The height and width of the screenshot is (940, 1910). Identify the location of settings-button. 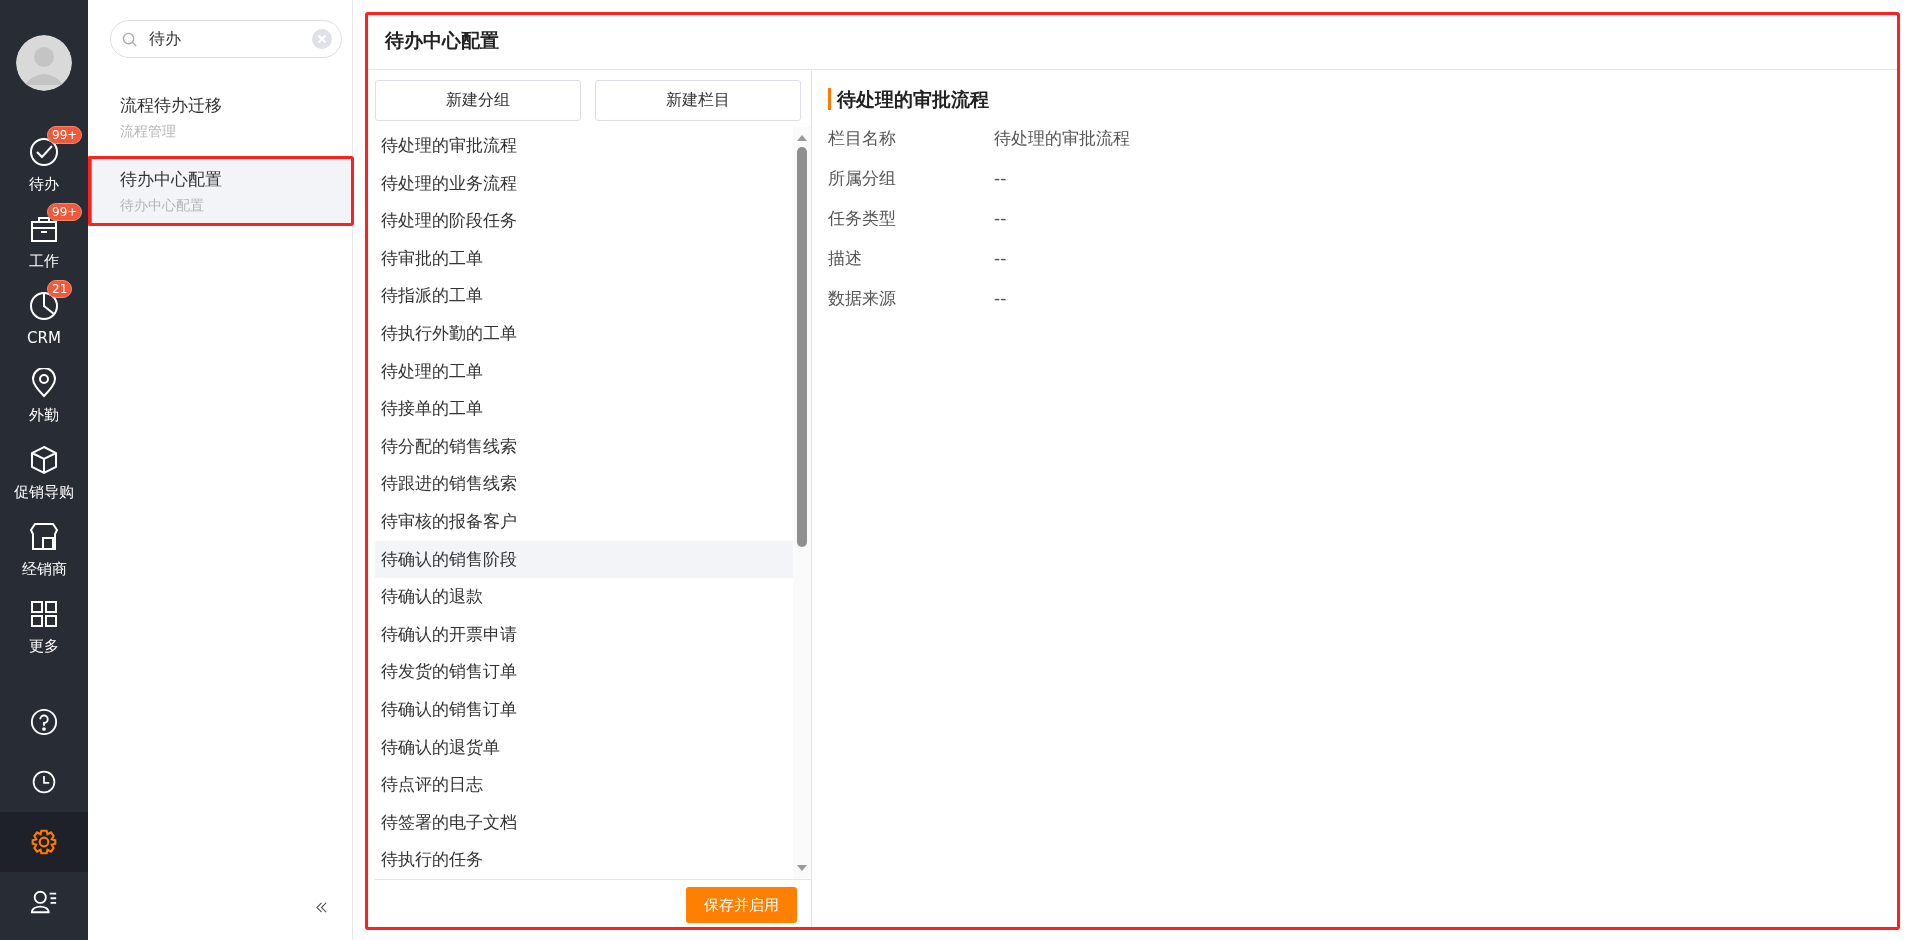
(44, 842).